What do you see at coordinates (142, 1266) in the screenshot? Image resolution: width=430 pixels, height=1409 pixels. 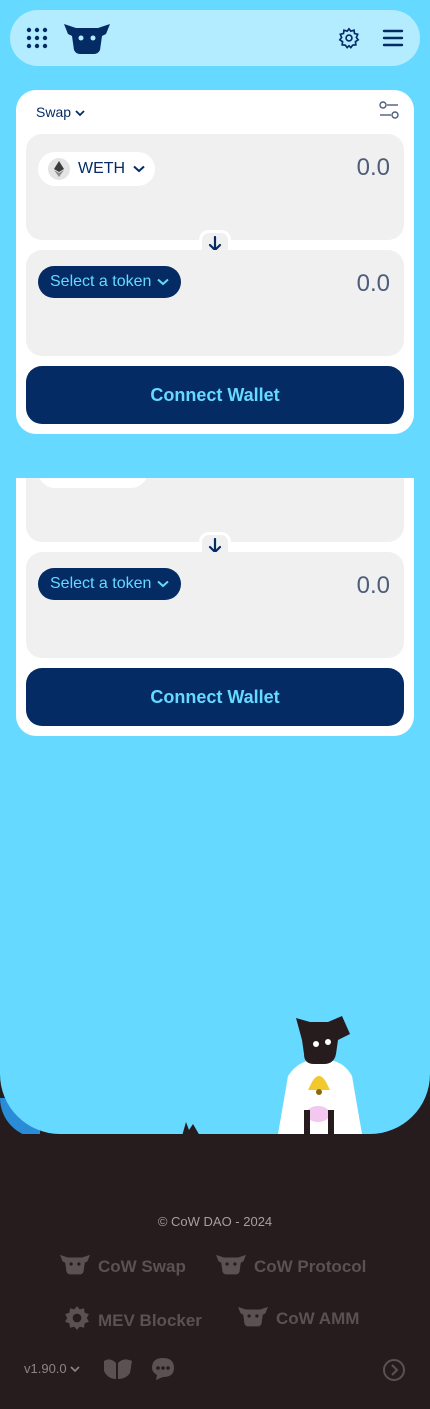 I see `footer-link-label: CoW Swap` at bounding box center [142, 1266].